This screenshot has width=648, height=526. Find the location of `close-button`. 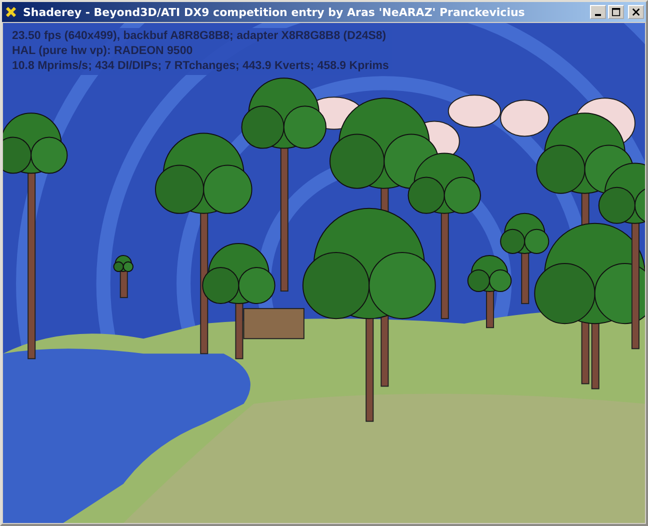

close-button is located at coordinates (636, 12).